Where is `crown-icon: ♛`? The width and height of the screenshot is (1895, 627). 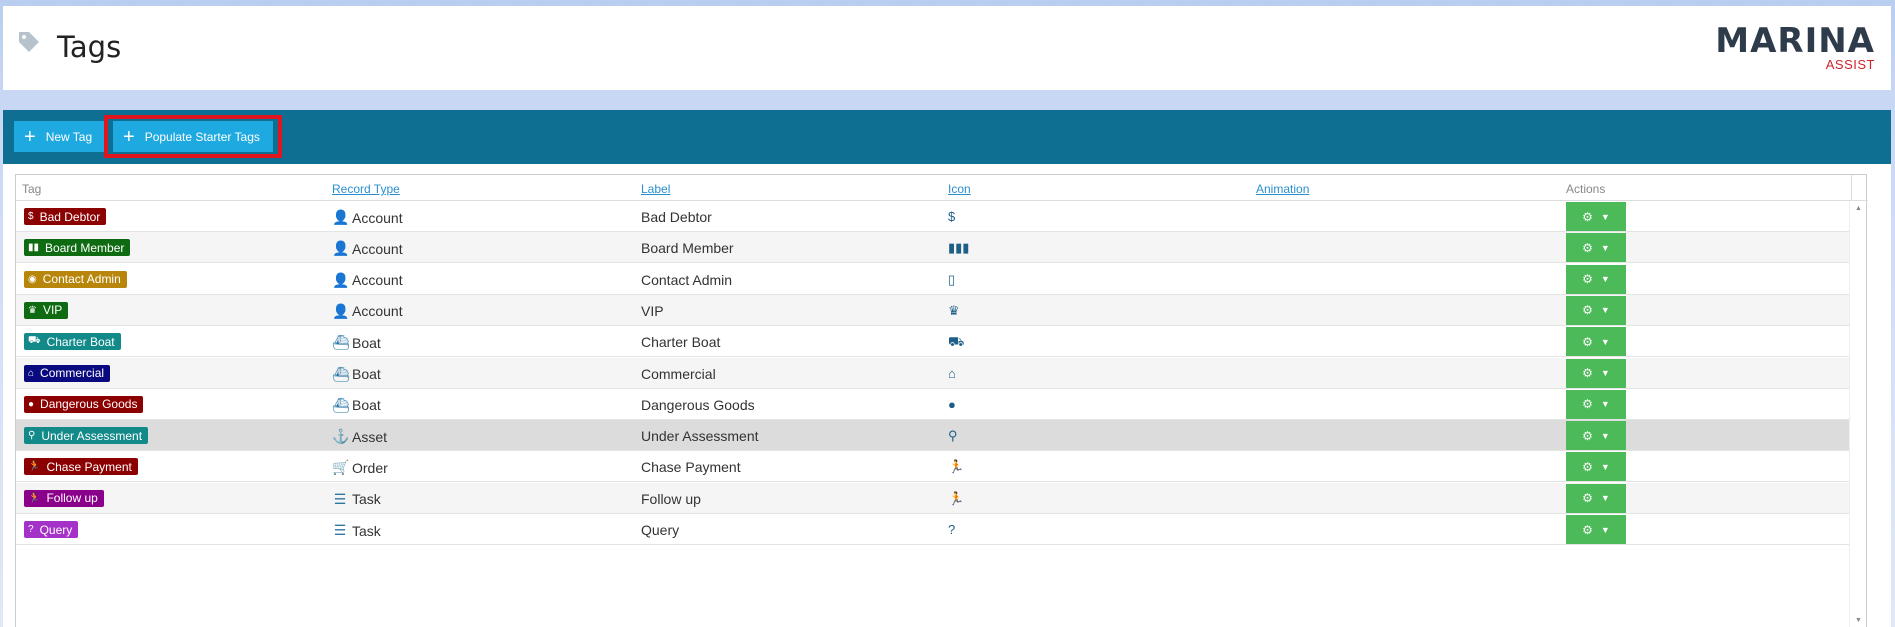
crown-icon: ♛ is located at coordinates (32, 310).